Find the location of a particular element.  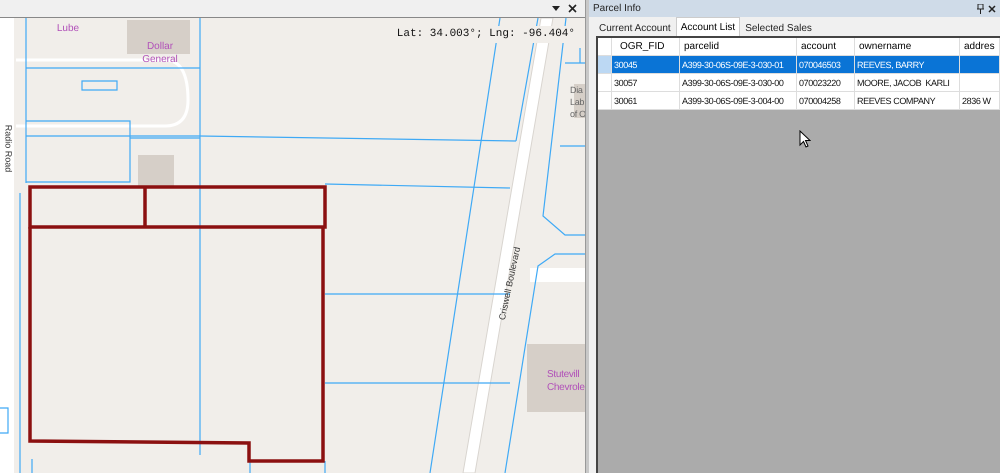

mouse-pointer-icon is located at coordinates (805, 139).